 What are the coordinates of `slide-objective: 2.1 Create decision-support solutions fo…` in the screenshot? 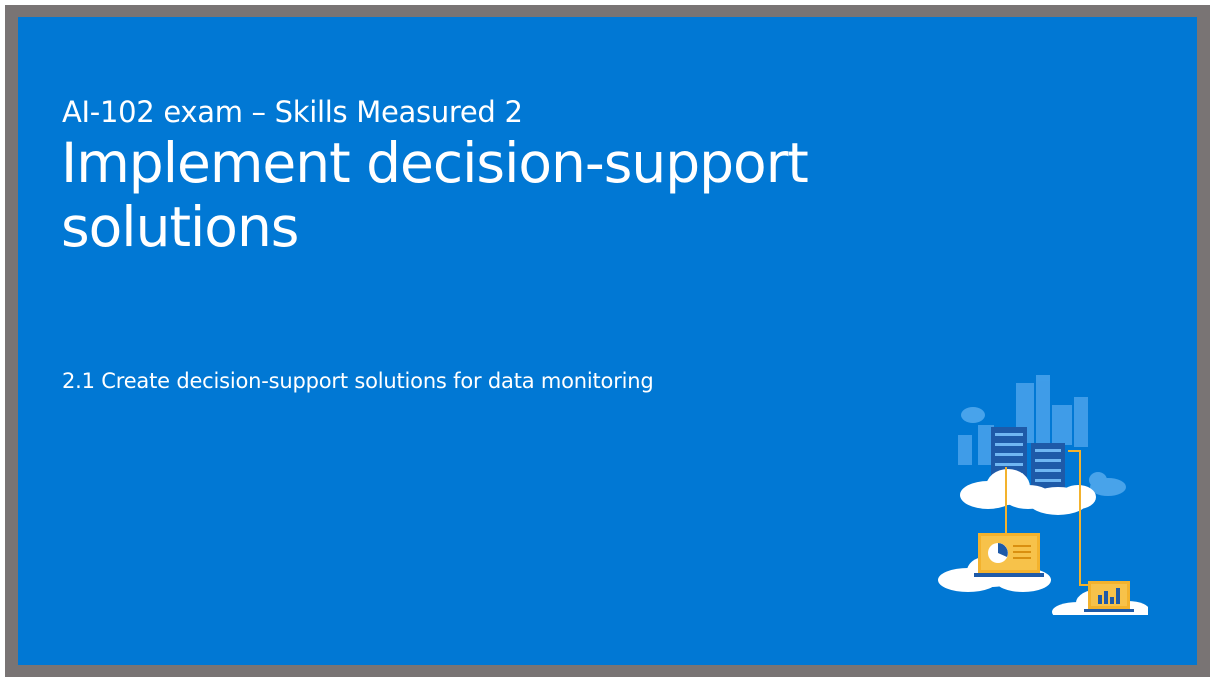 It's located at (358, 381).